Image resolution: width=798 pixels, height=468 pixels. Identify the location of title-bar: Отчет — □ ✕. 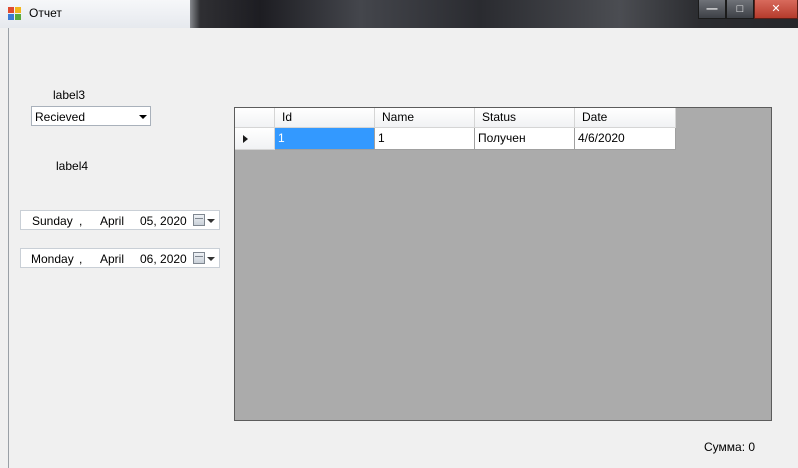
(399, 14).